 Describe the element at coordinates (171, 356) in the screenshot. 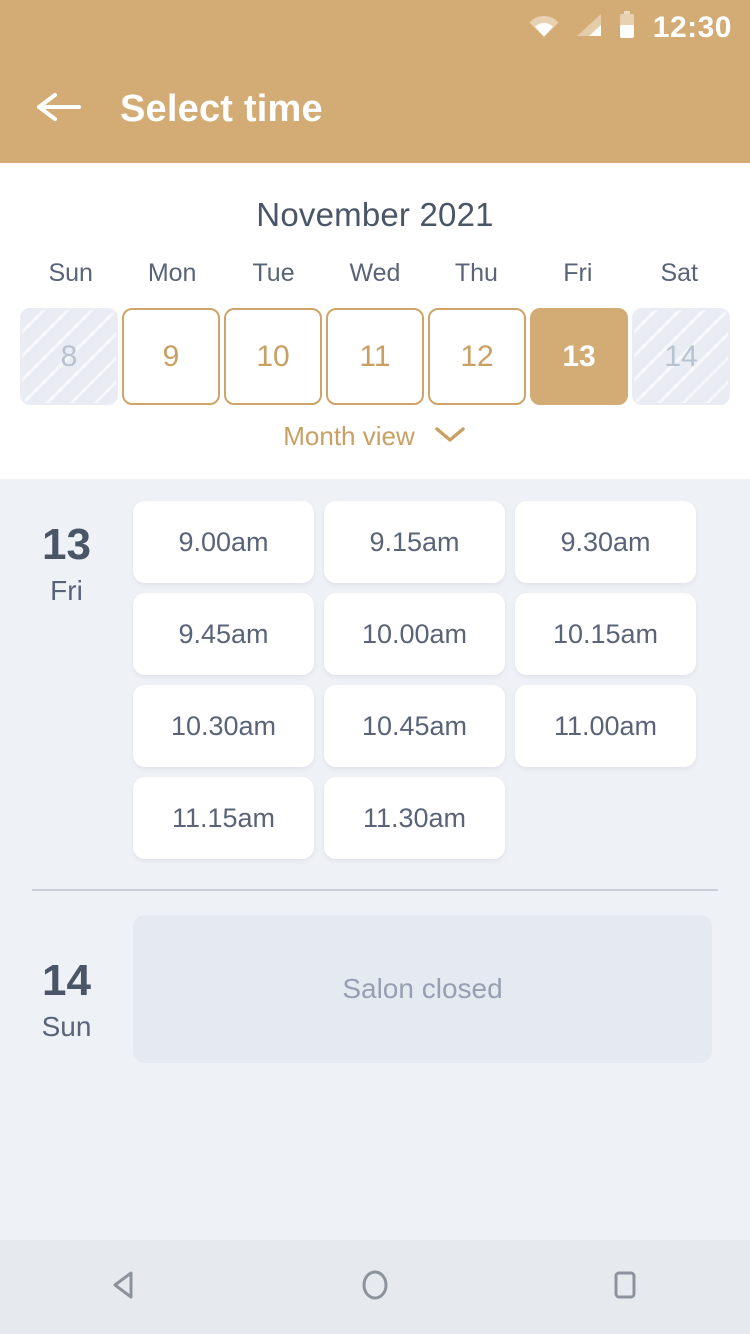

I see `calendar-day-cell: 9` at that location.